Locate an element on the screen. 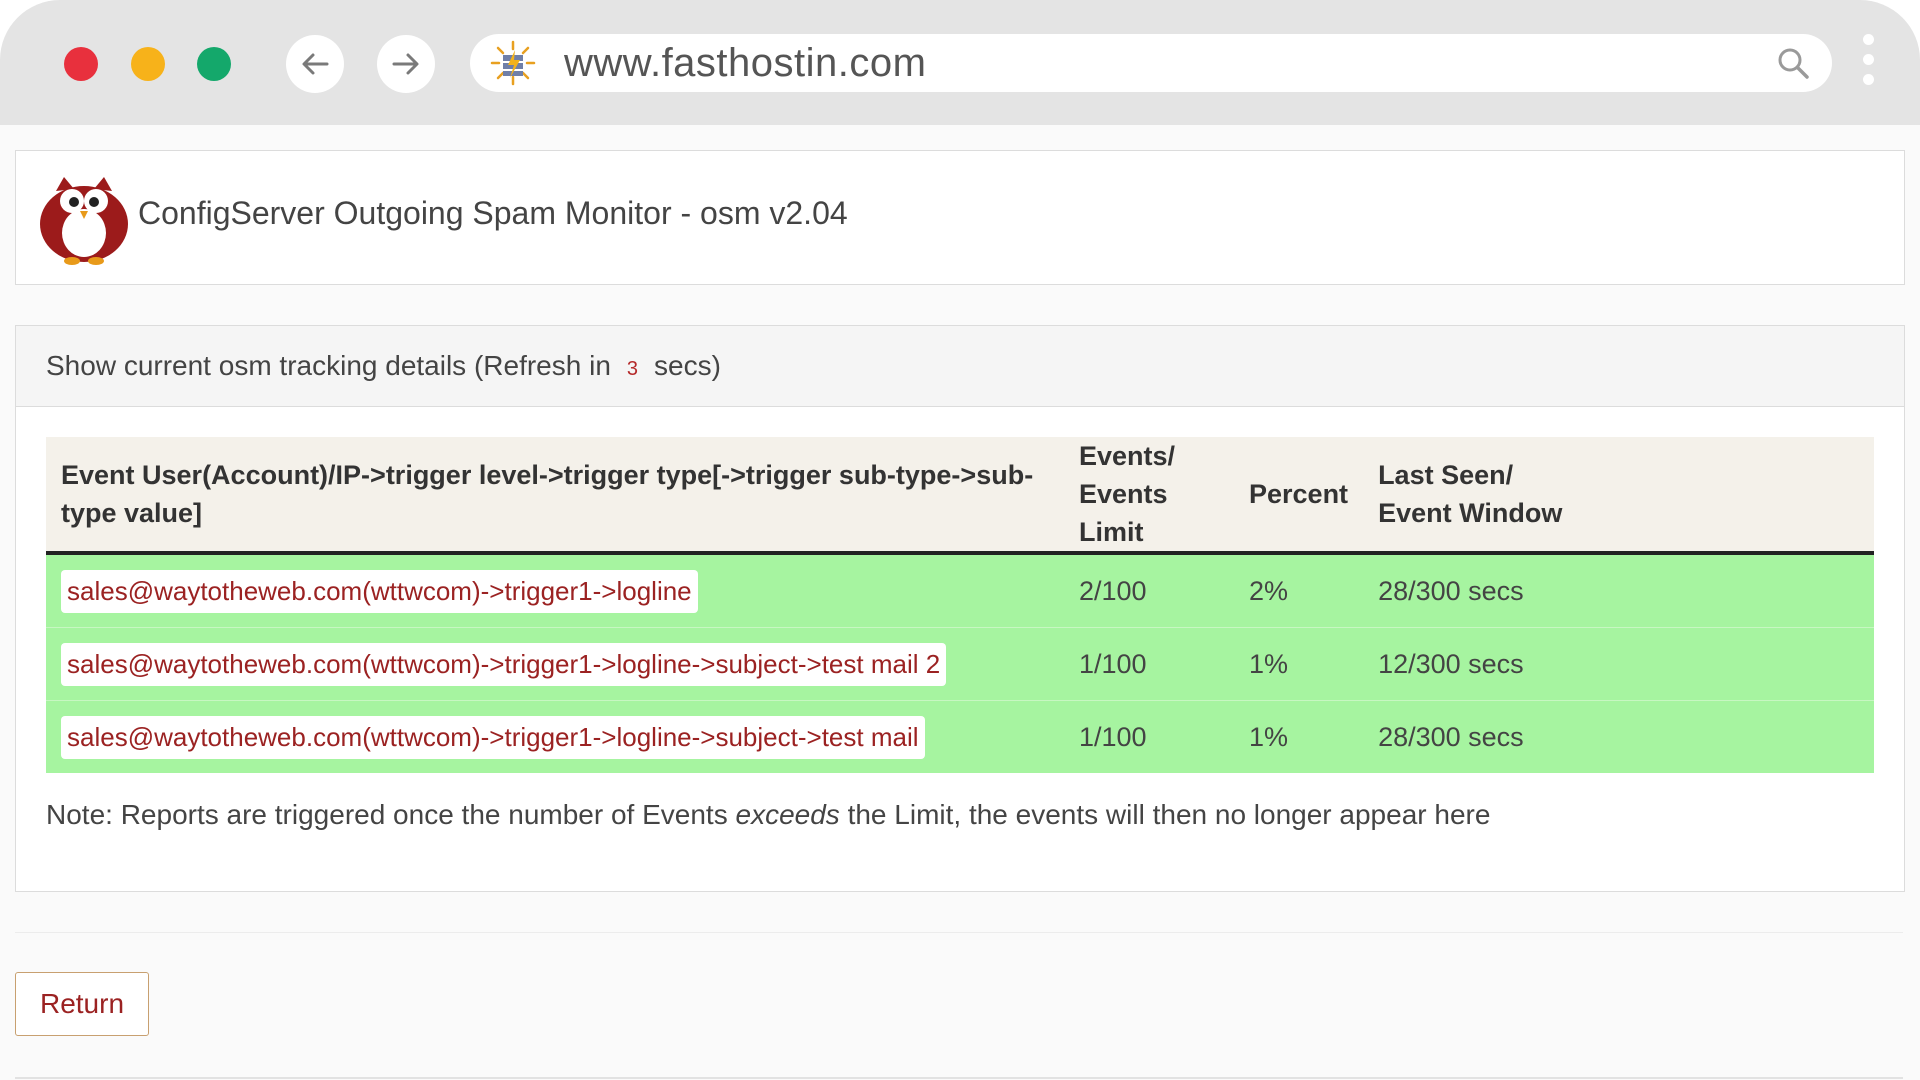  percent-cell: 2% is located at coordinates (1299, 590).